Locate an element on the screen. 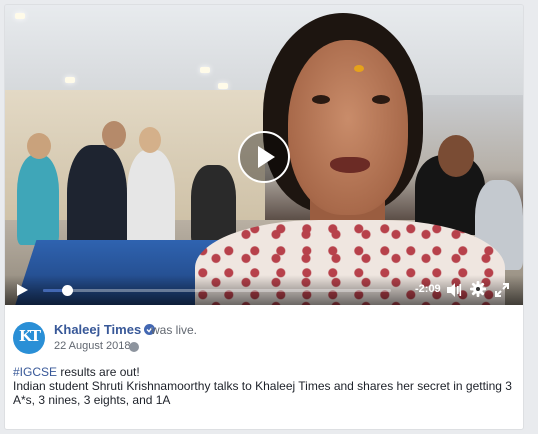 This screenshot has height=434, width=538. fullscreen-icon is located at coordinates (502, 290).